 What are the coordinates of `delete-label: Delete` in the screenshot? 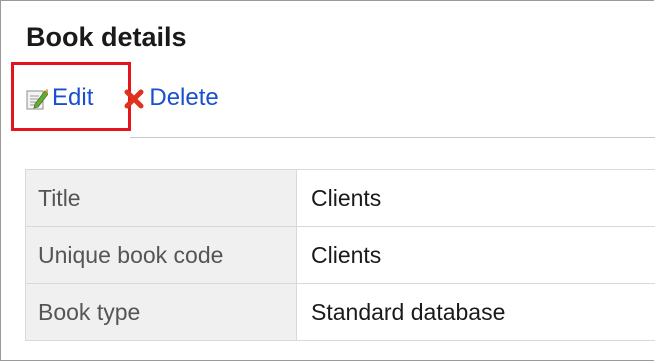 It's located at (184, 97).